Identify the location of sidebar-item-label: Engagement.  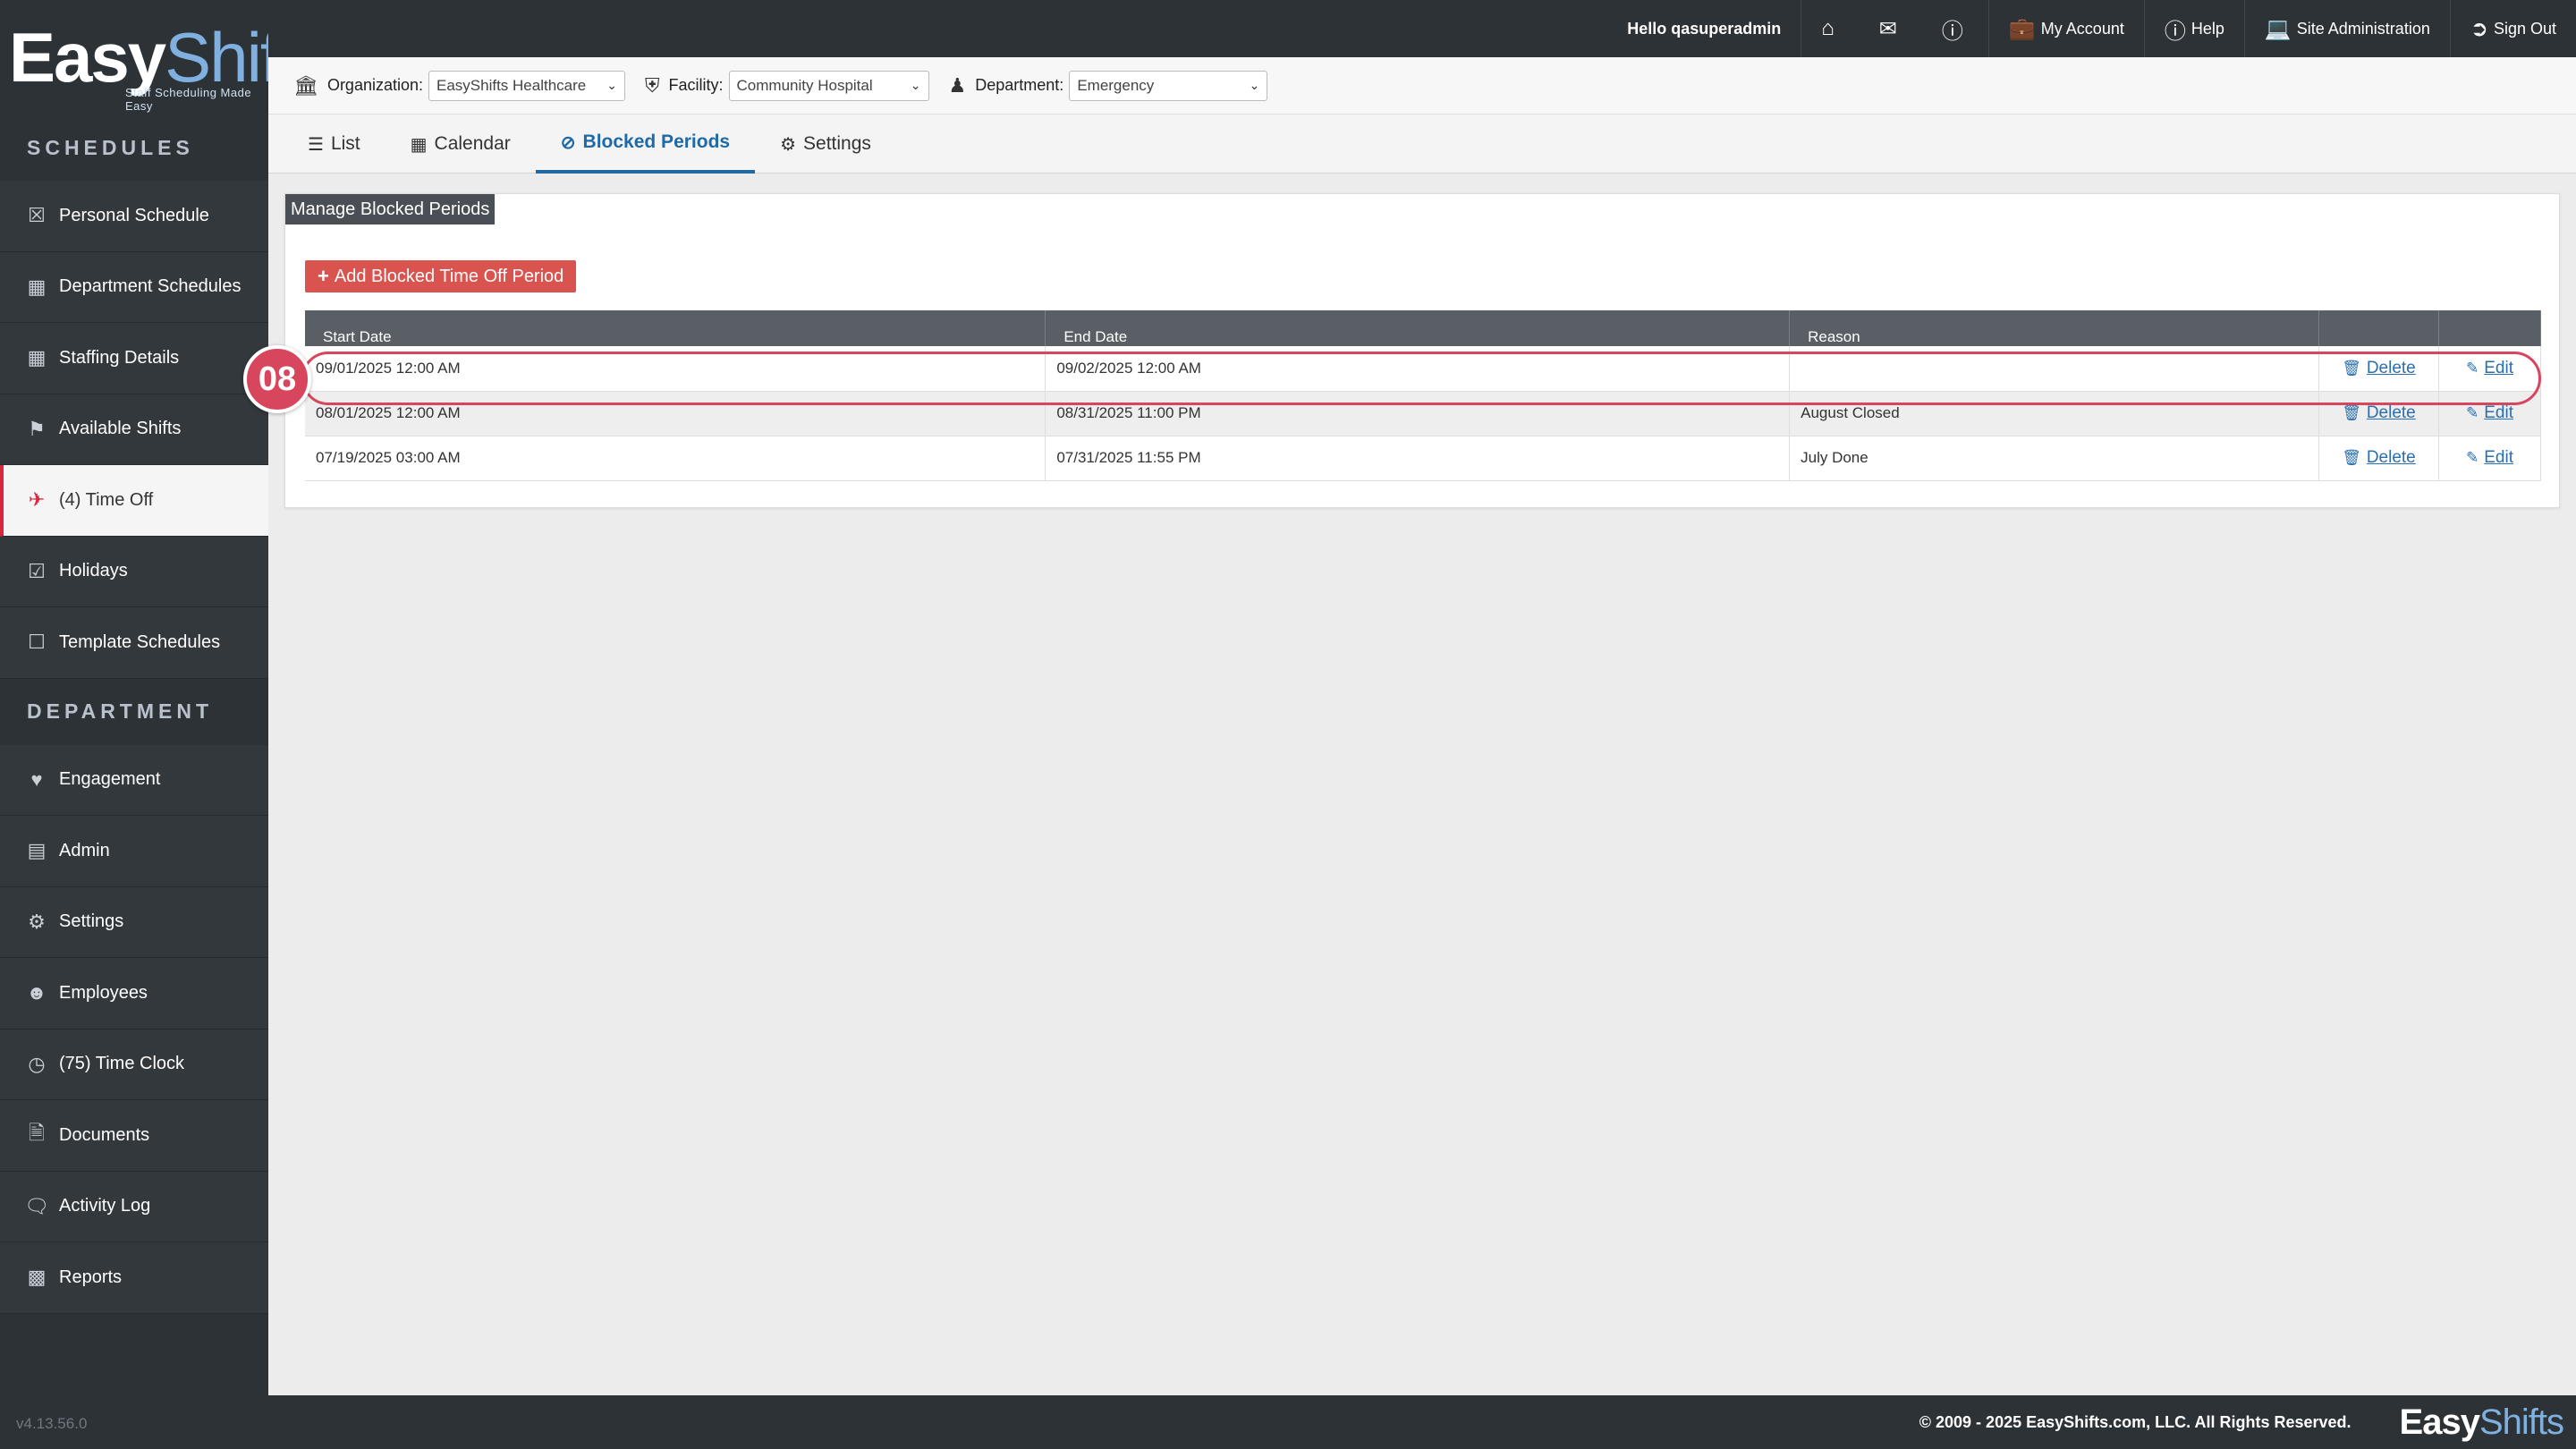
(110, 779).